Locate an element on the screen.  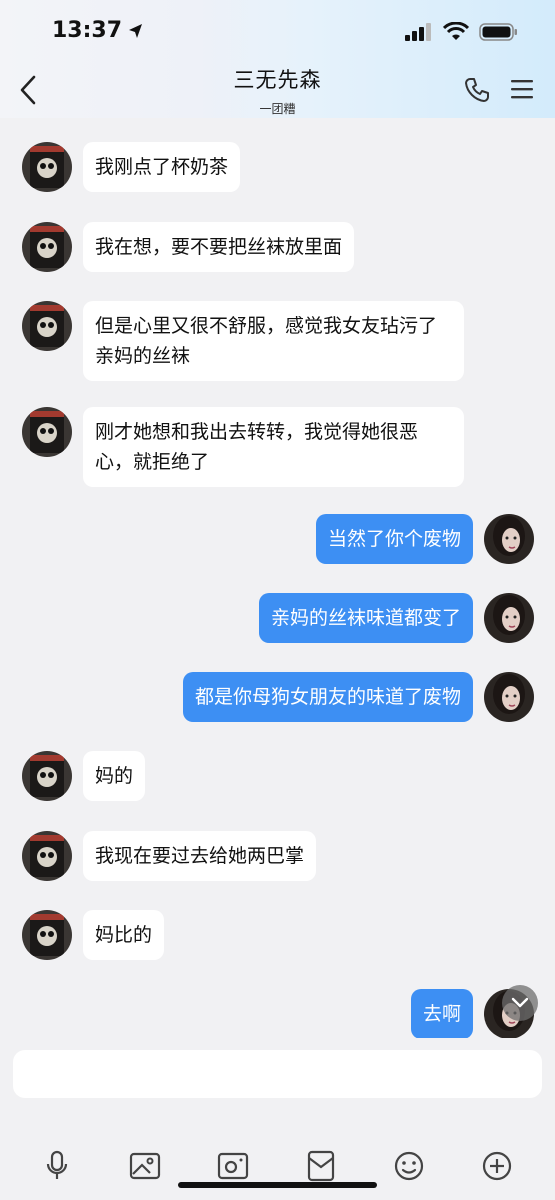
wifi-icon is located at coordinates (456, 31).